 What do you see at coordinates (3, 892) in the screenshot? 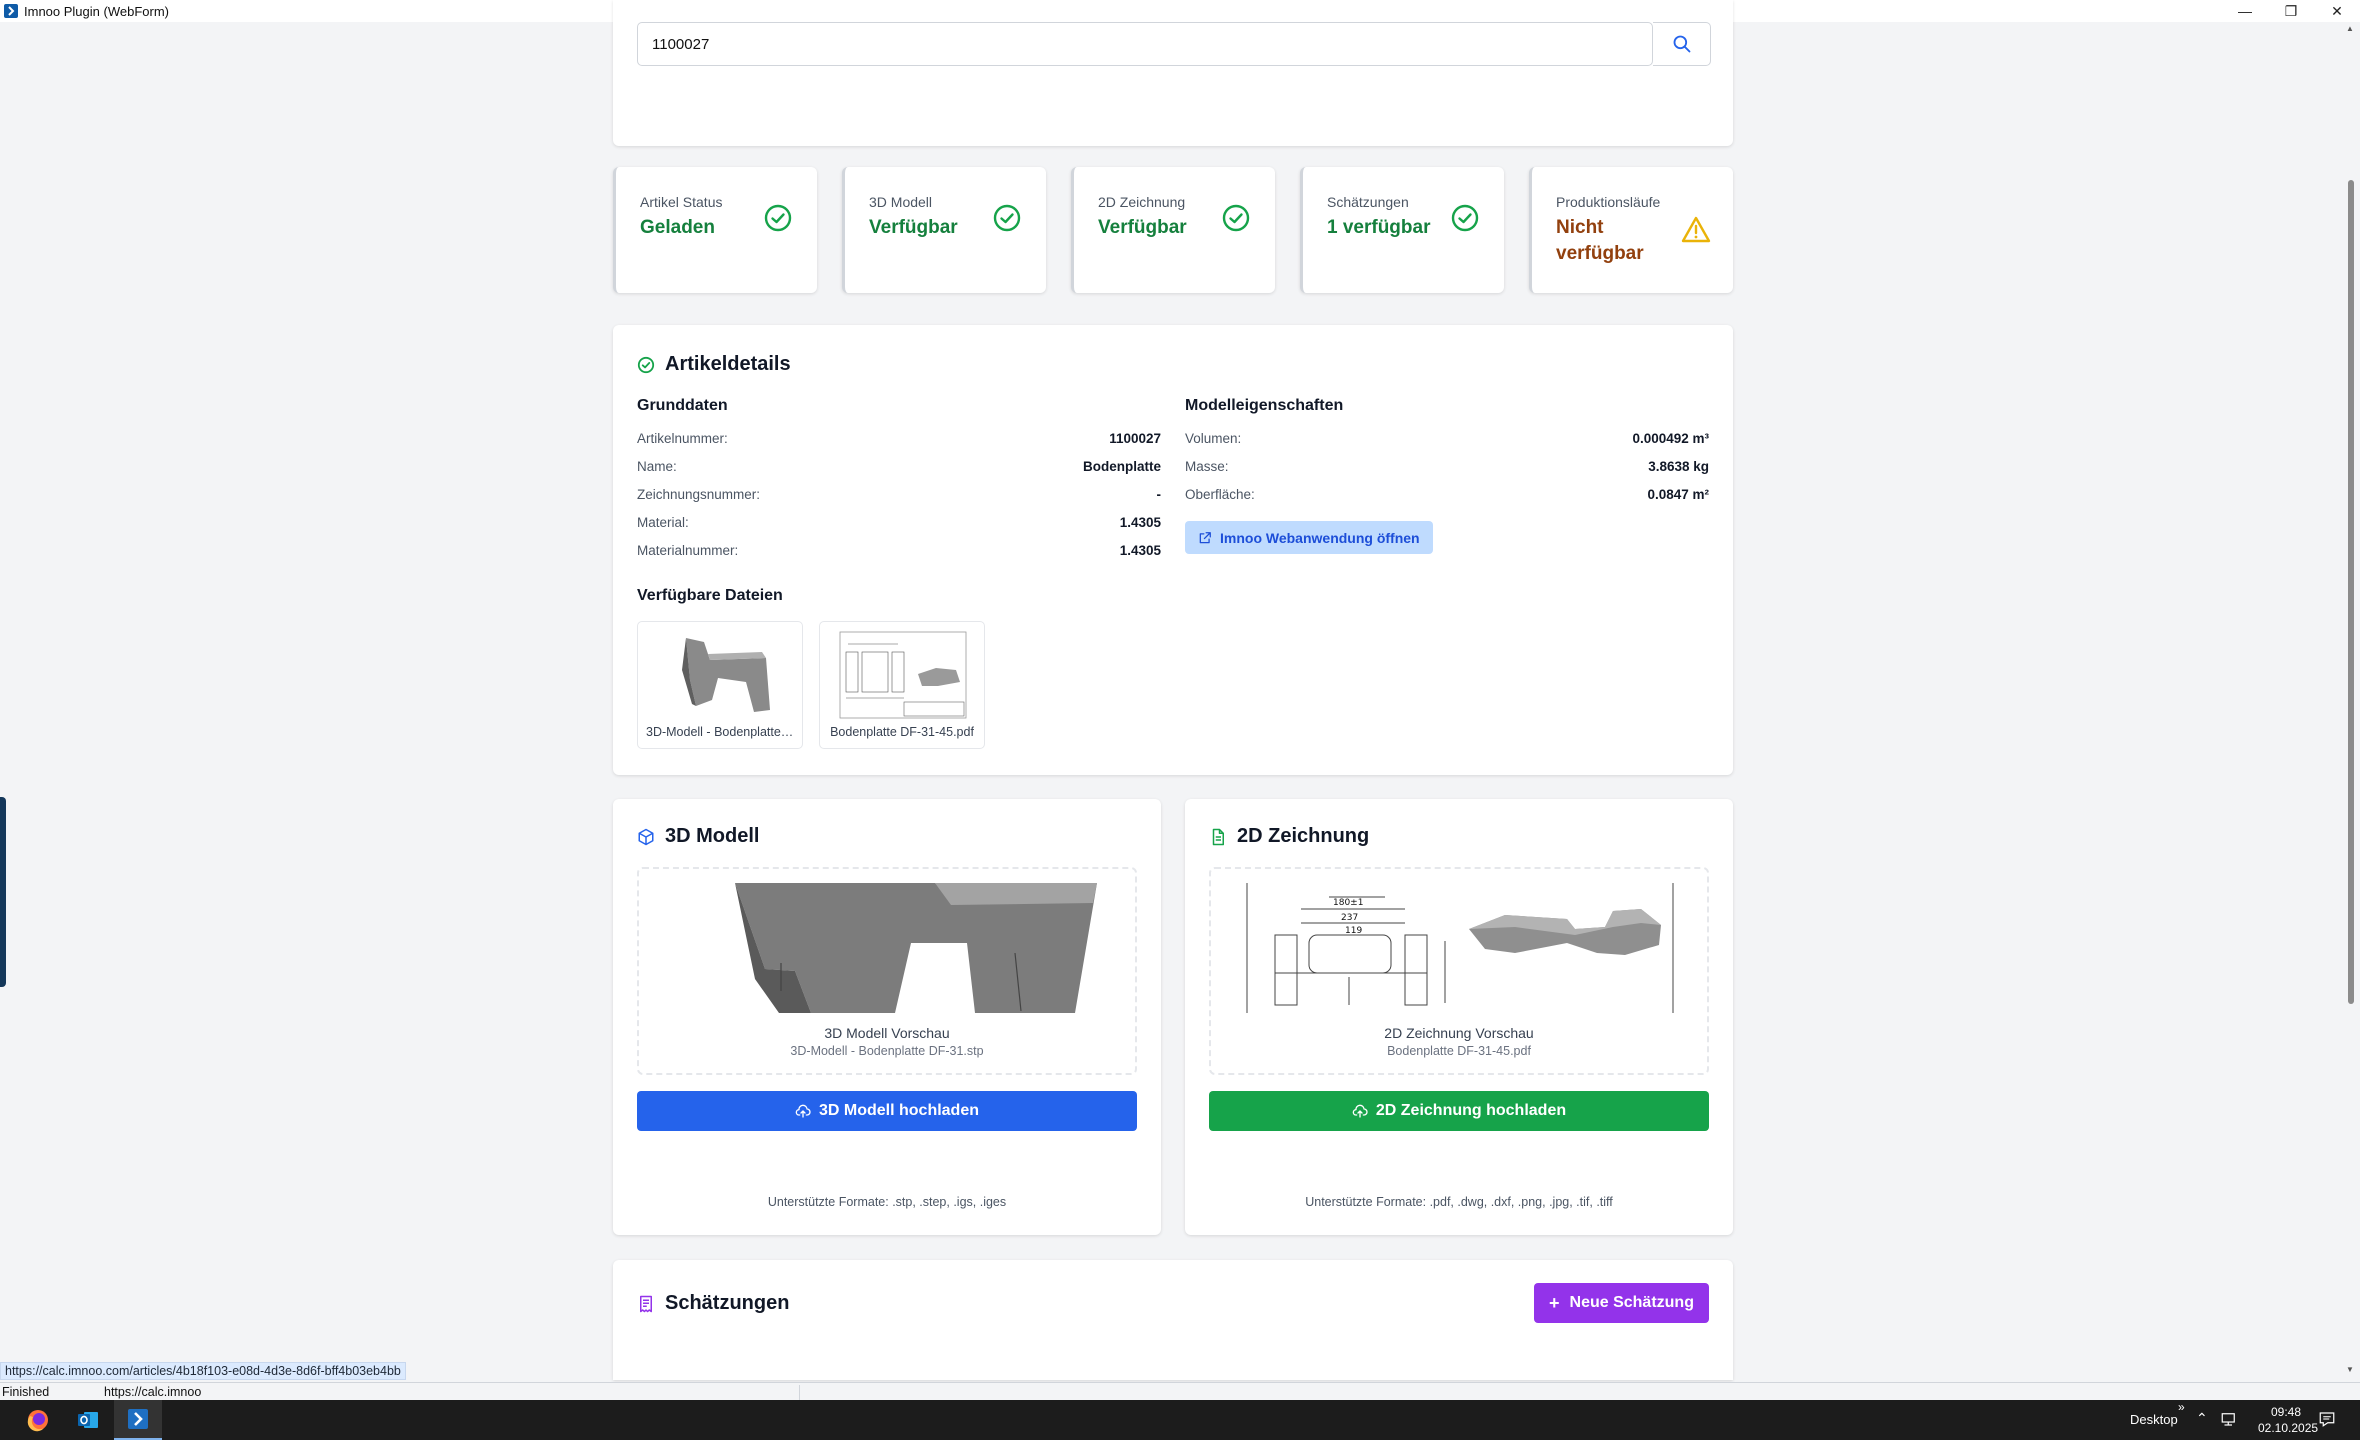
I see `side-panel-tab` at bounding box center [3, 892].